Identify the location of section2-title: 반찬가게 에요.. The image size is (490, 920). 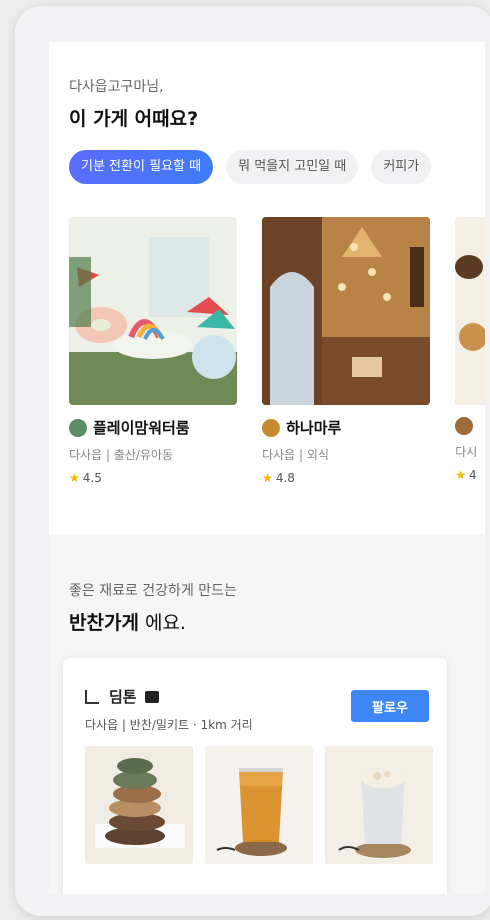
(127, 621).